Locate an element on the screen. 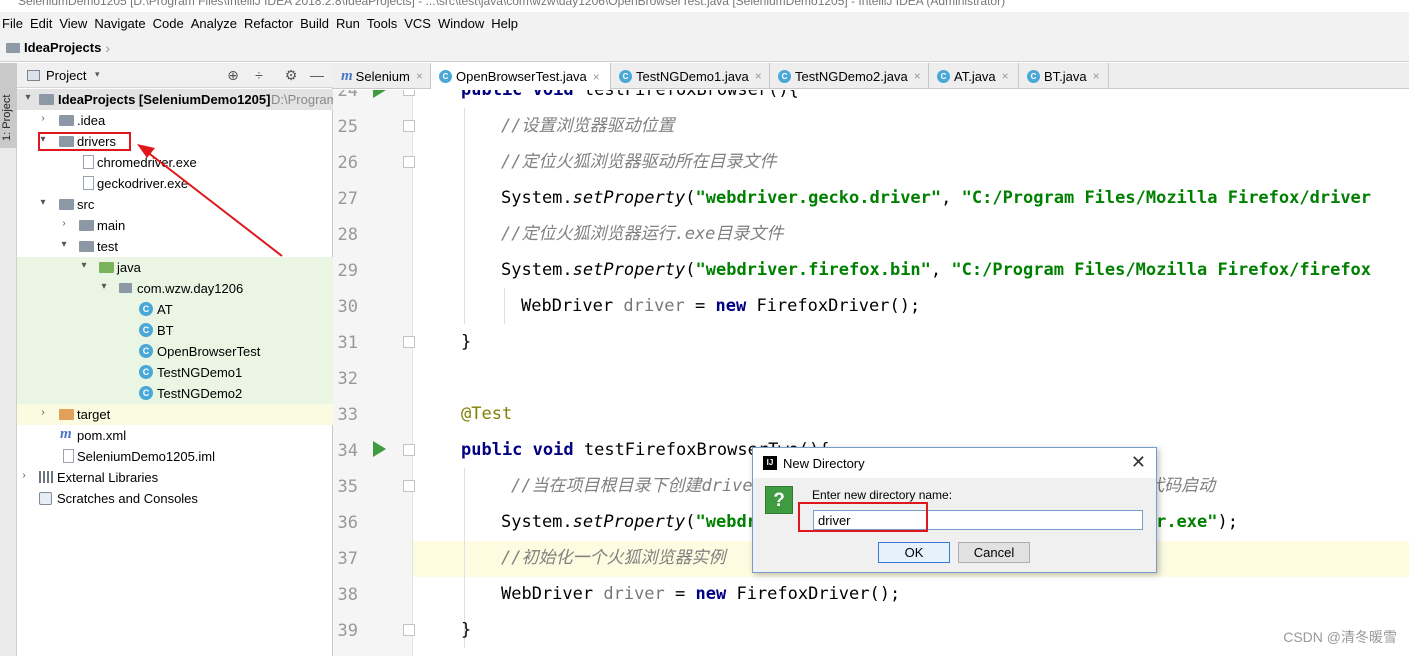  menu-refactor: Refactor is located at coordinates (269, 23).